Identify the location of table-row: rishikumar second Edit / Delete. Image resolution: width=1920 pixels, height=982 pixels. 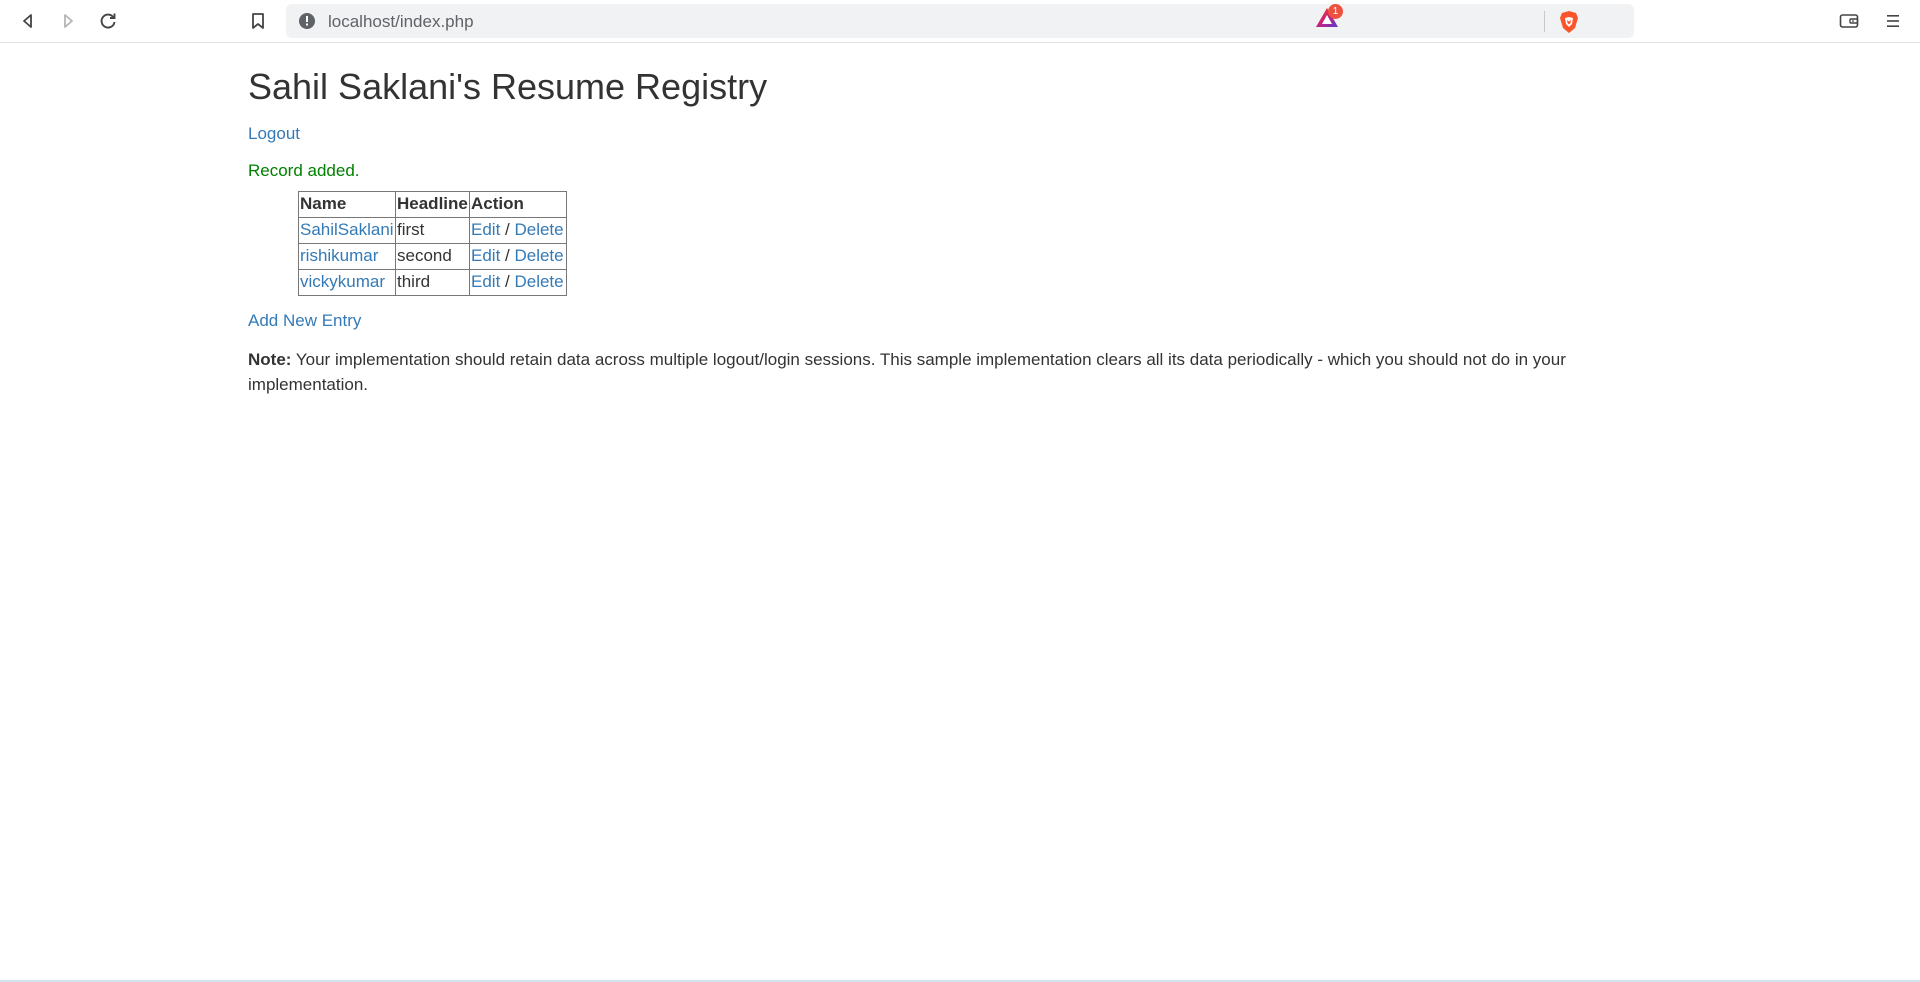
(432, 256).